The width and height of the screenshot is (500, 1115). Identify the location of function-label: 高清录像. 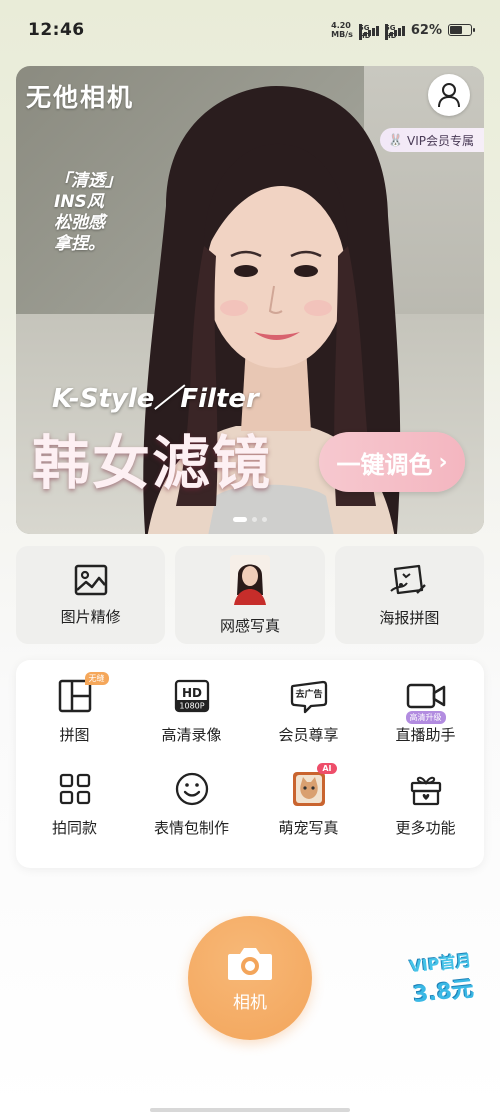
(191, 735).